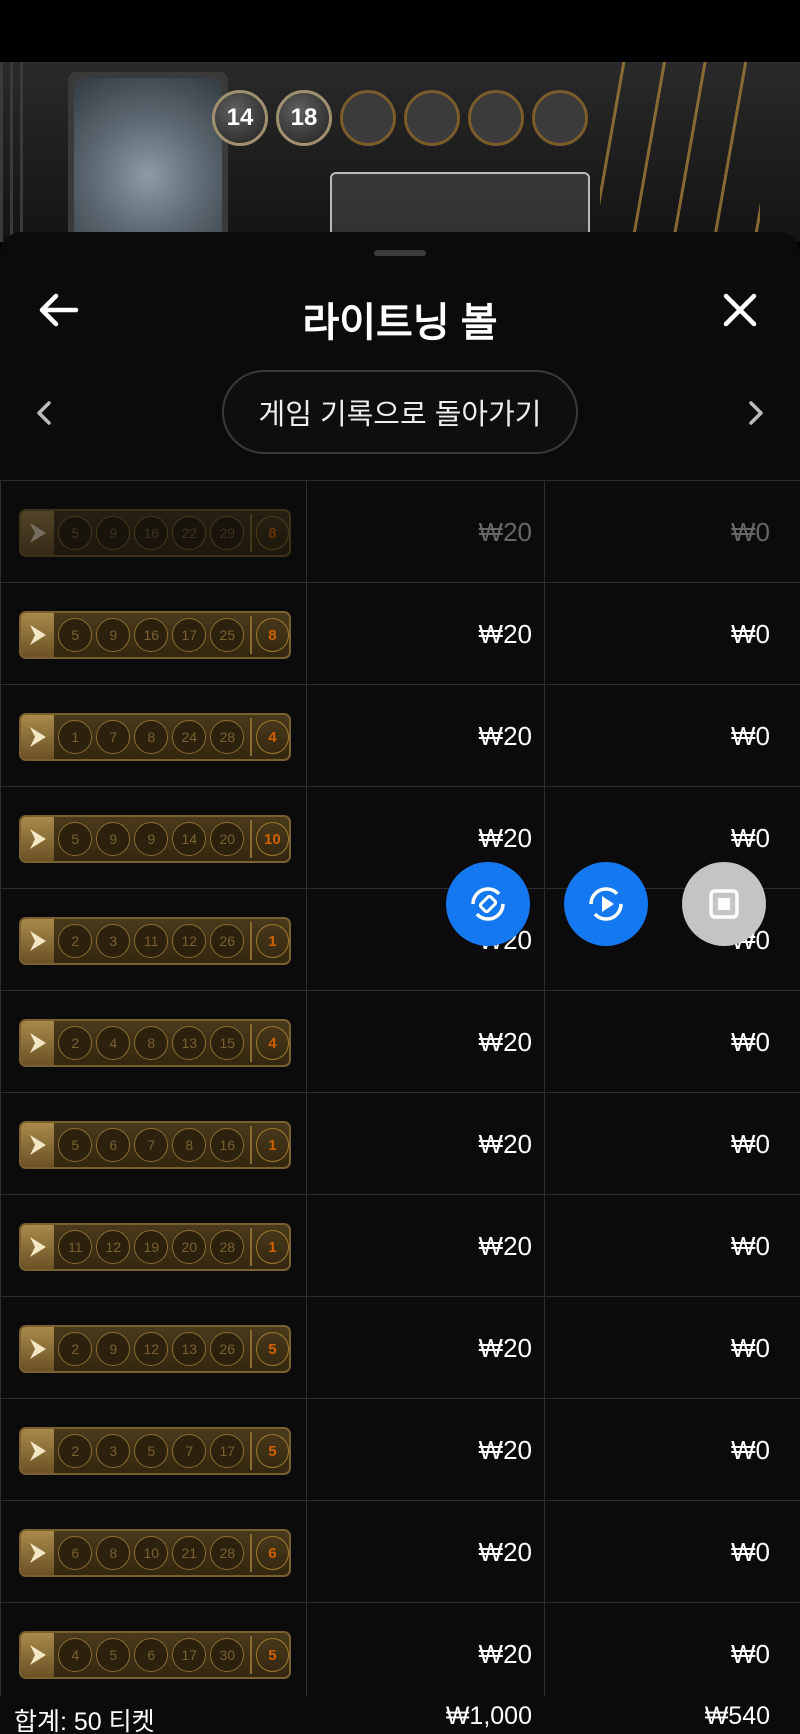 The image size is (800, 1734). What do you see at coordinates (155, 1349) in the screenshot?
I see `ticket: 2 9 12 13 26 5` at bounding box center [155, 1349].